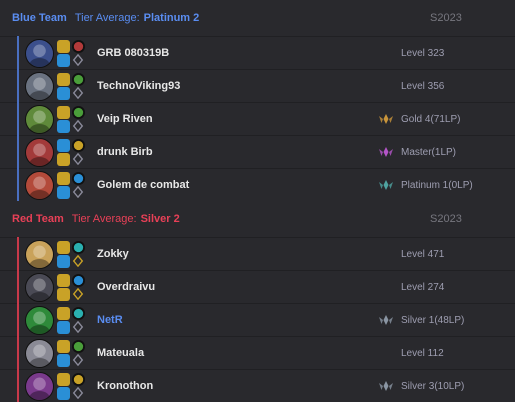 This screenshot has height=402, width=515. Describe the element at coordinates (120, 353) in the screenshot. I see `player-name: Mateuala` at that location.